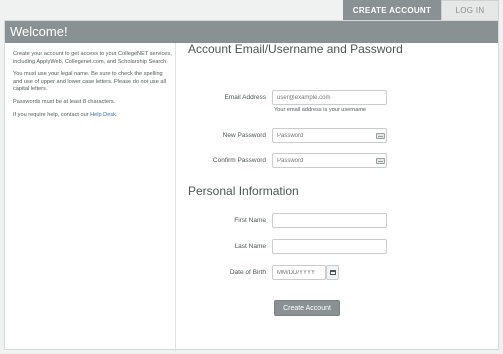 Image resolution: width=503 pixels, height=354 pixels. Describe the element at coordinates (175, 197) in the screenshot. I see `column-divider` at that location.